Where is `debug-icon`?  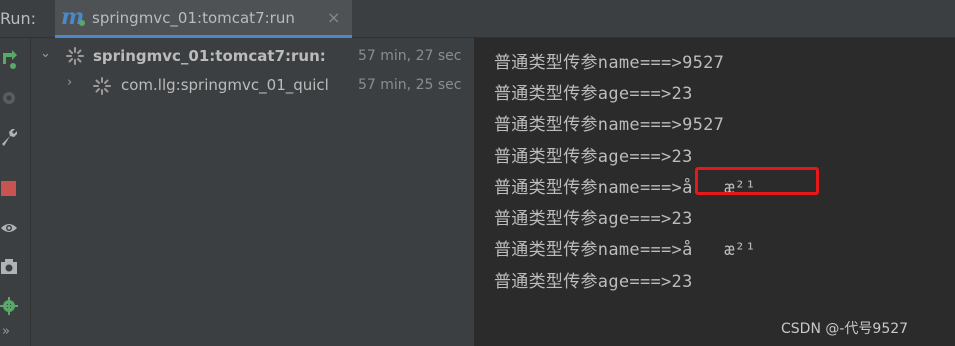 debug-icon is located at coordinates (9, 98).